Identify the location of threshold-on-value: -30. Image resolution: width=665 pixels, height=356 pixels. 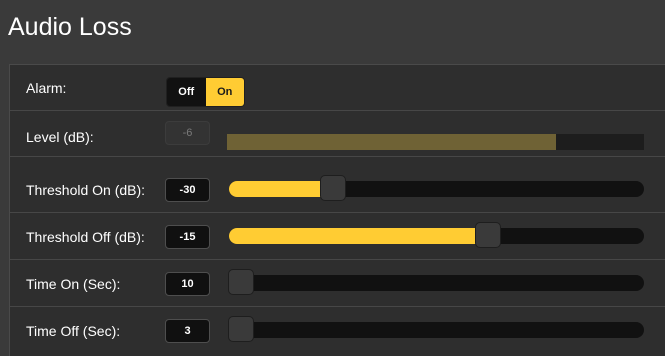
(187, 190).